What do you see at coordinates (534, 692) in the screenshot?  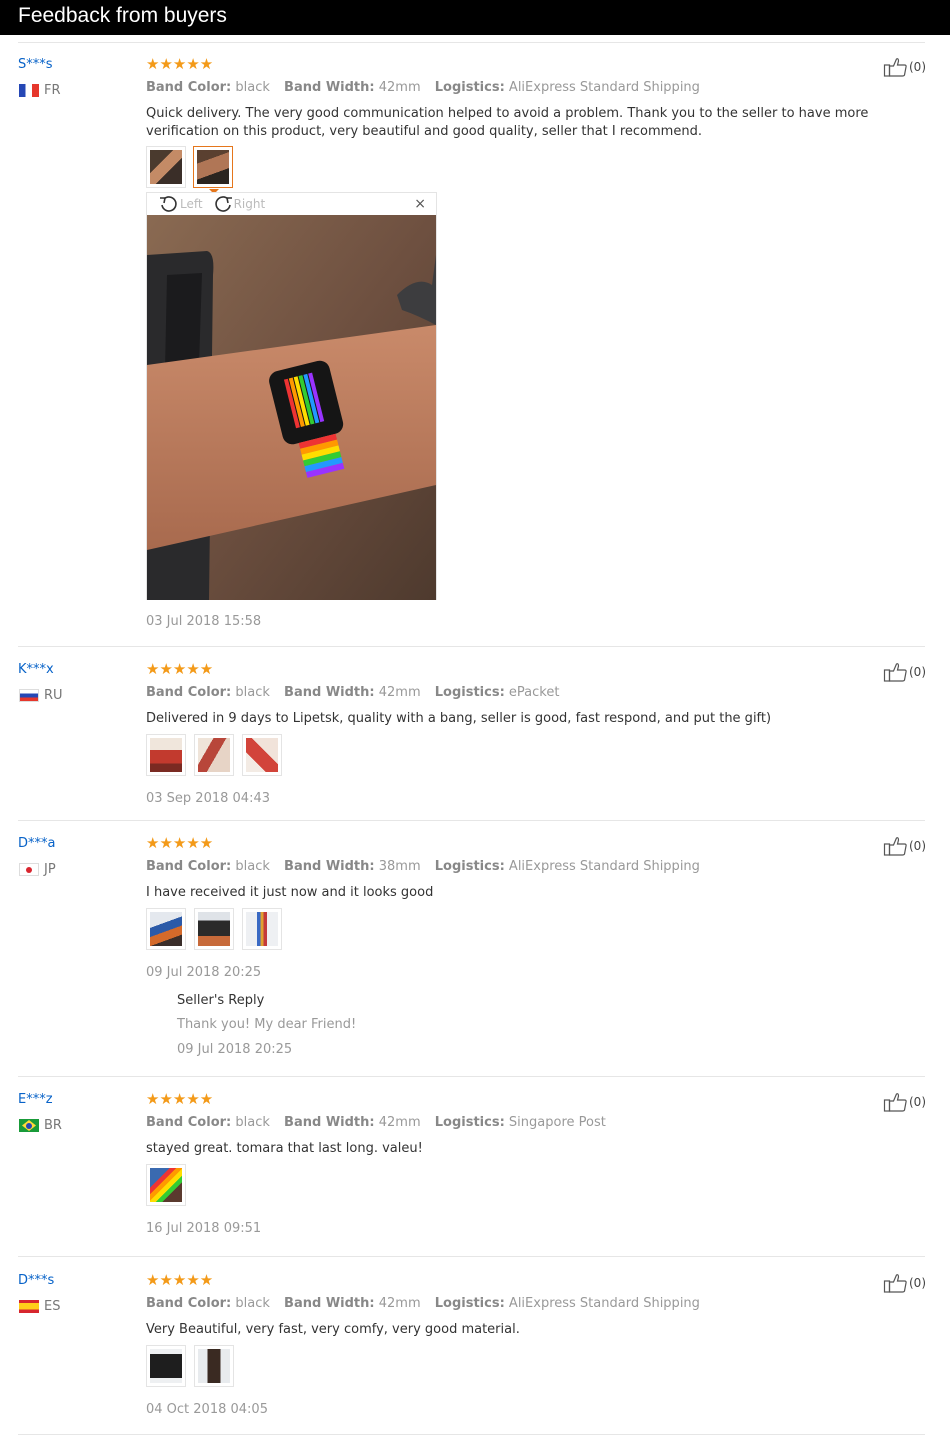 I see `logistics-value: ePacket` at bounding box center [534, 692].